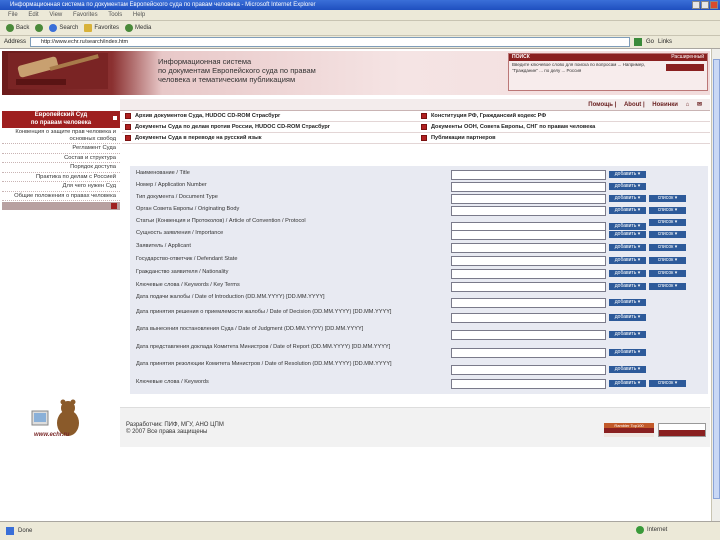  Describe the element at coordinates (61, 177) in the screenshot. I see `sidebar-item-practice: Практика по делам с Россией` at that location.